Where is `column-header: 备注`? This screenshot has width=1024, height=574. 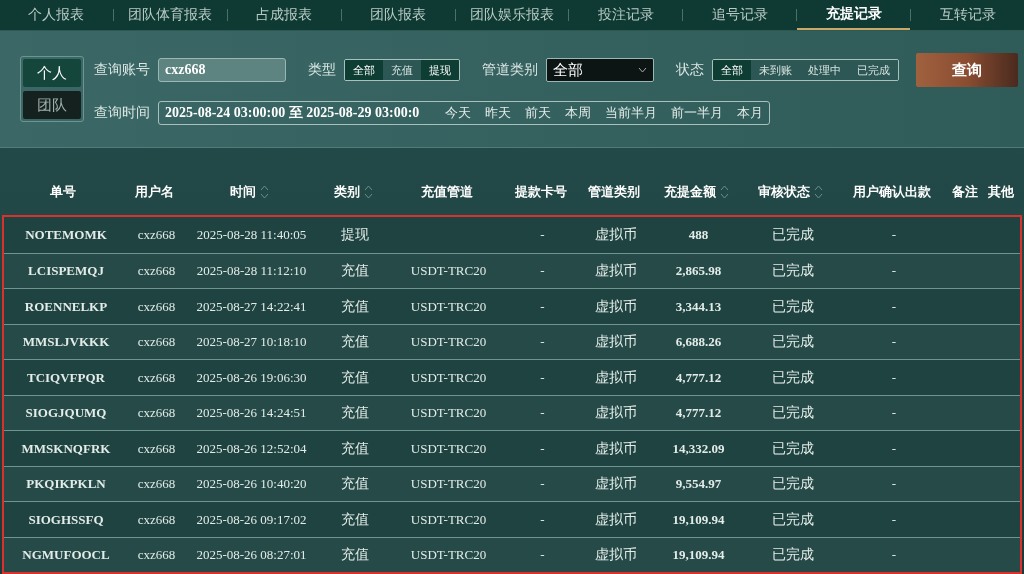 column-header: 备注 is located at coordinates (964, 191).